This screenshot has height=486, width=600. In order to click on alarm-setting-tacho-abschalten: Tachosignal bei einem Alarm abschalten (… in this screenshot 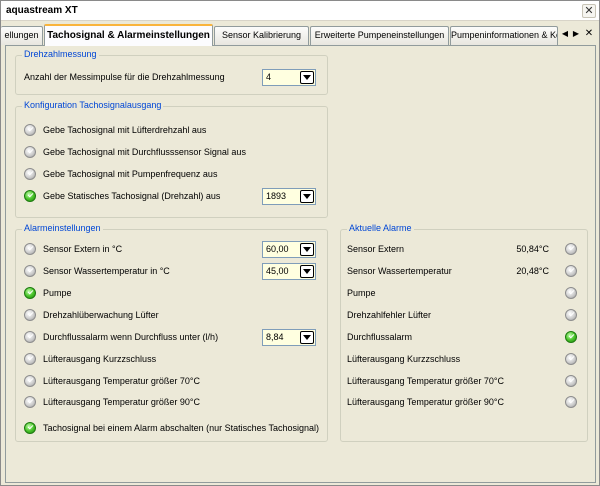, I will do `click(171, 428)`.